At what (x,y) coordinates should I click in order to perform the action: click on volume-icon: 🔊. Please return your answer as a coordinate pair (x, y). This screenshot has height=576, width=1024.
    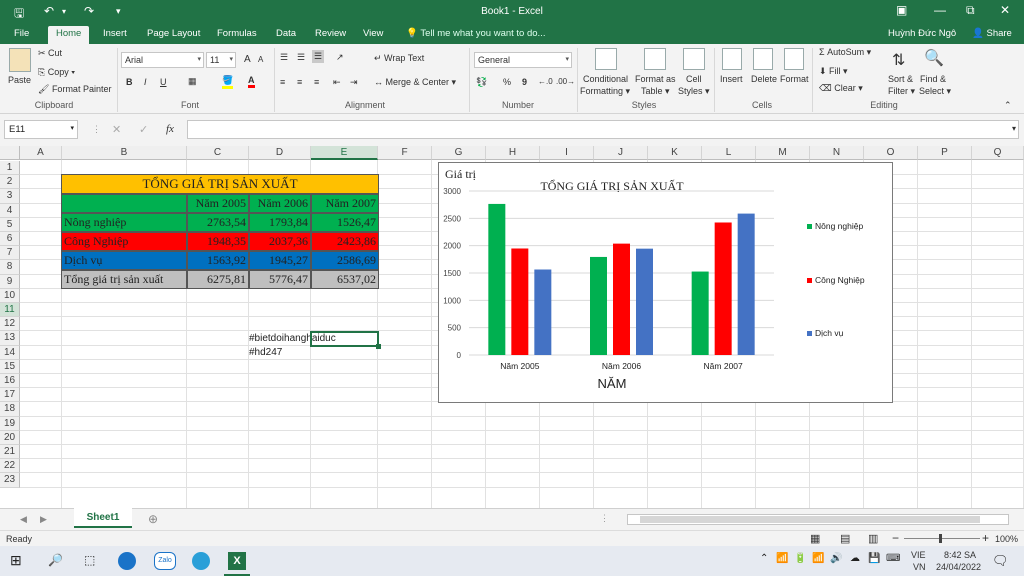
    Looking at the image, I should click on (836, 558).